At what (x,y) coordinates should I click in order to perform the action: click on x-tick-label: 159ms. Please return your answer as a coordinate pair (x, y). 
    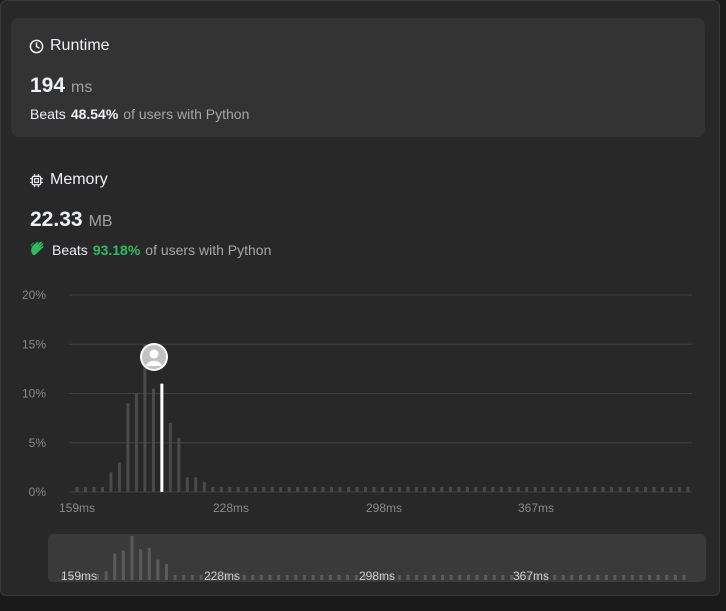
    Looking at the image, I should click on (77, 508).